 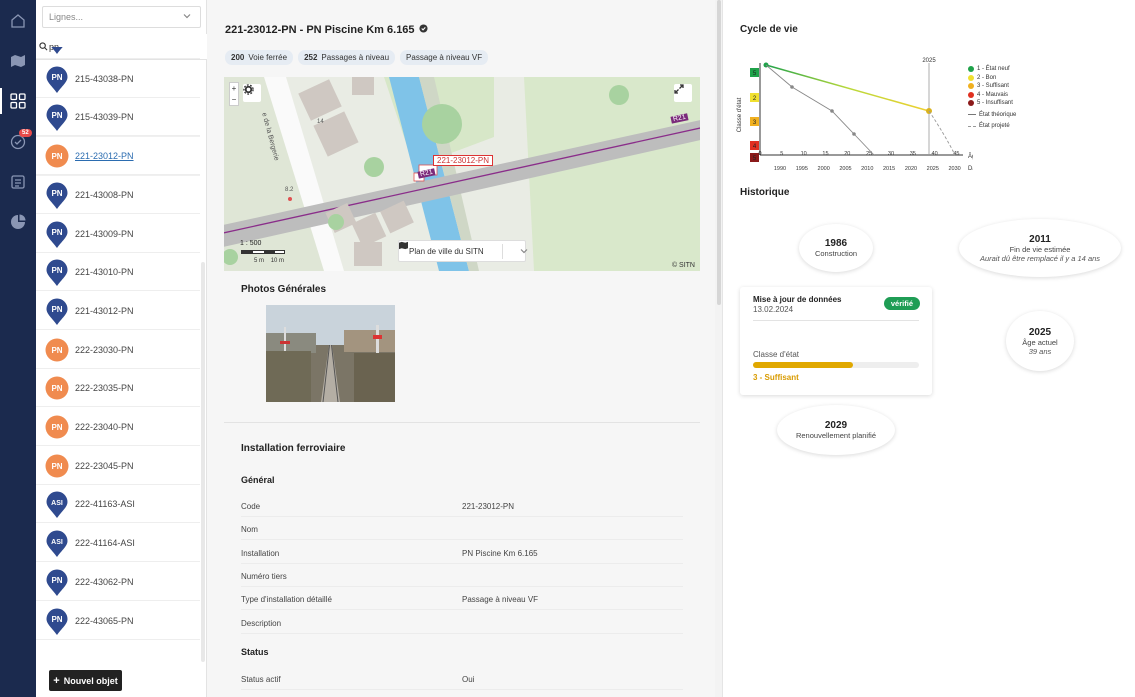 I want to click on list-item: PN 215-43038-PN, so click(x=118, y=79).